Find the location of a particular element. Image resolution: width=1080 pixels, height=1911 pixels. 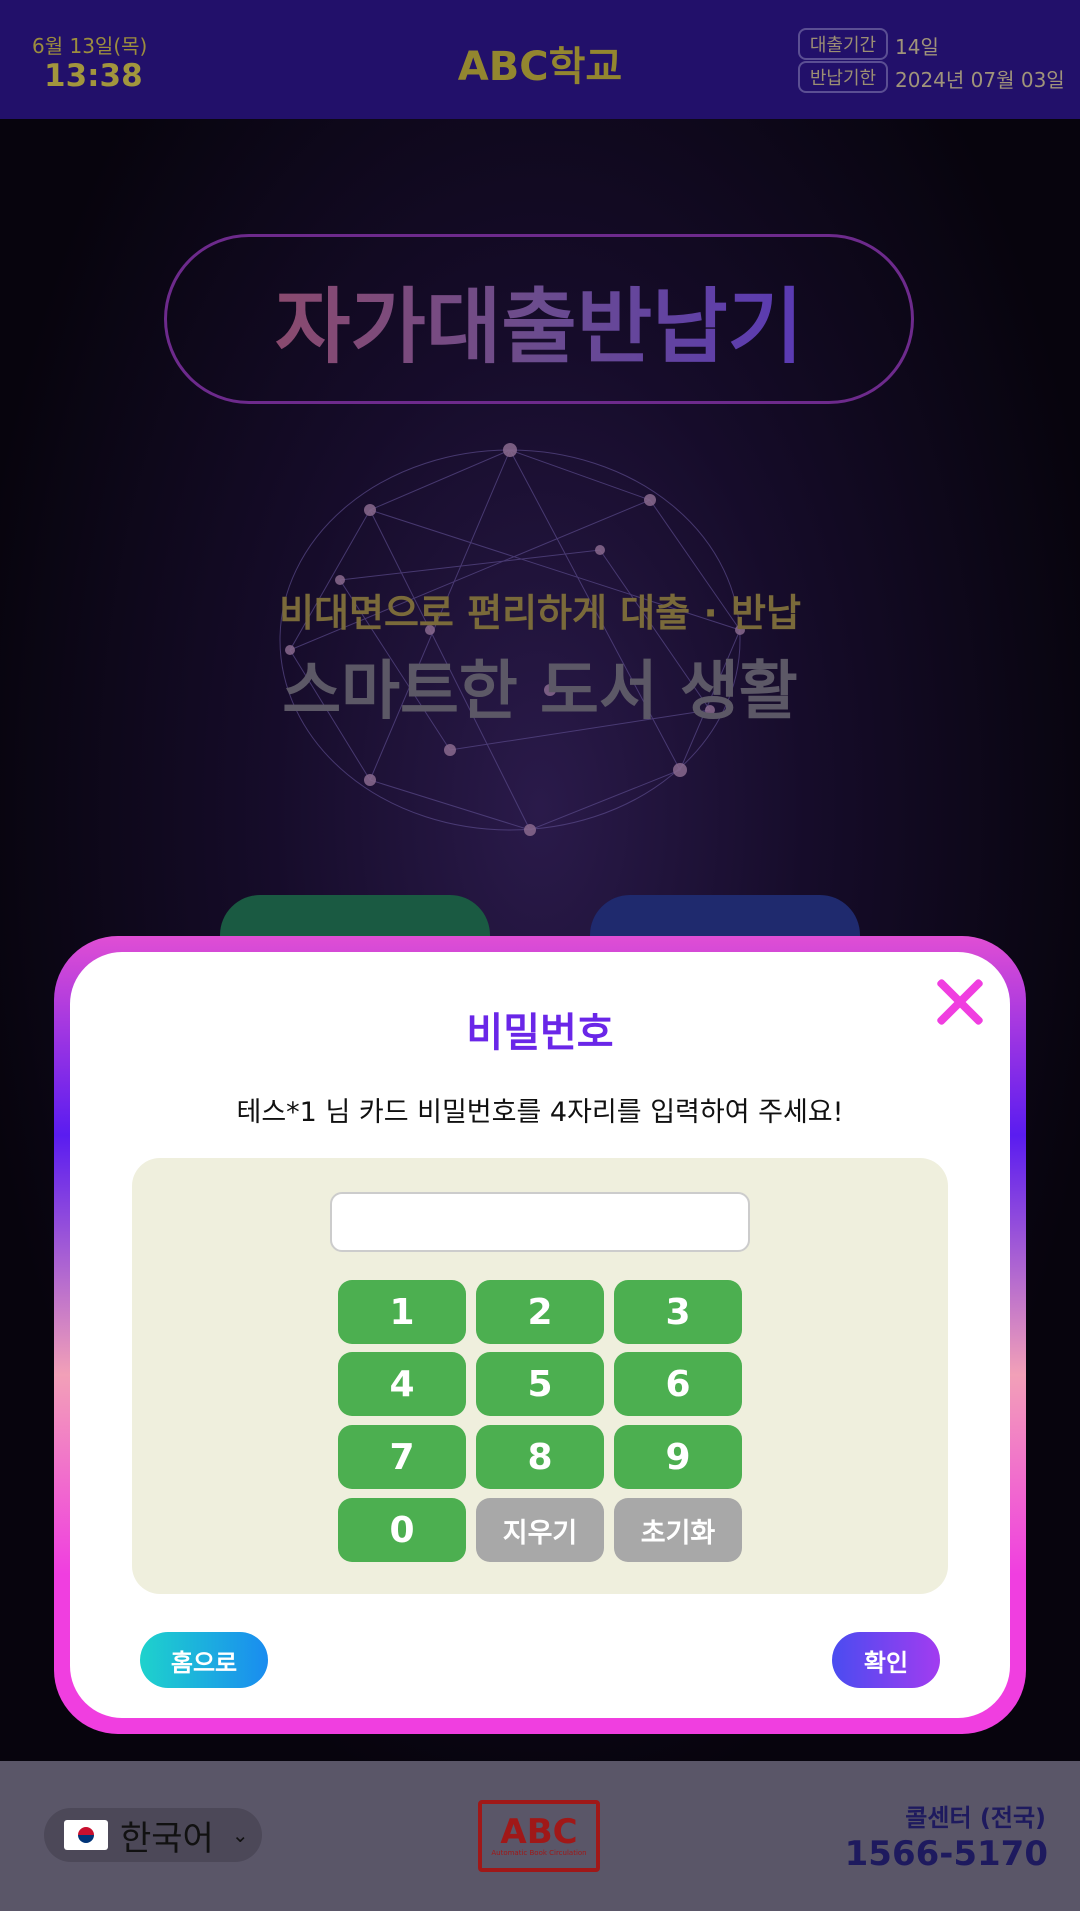

key-4: 4 is located at coordinates (402, 1384).